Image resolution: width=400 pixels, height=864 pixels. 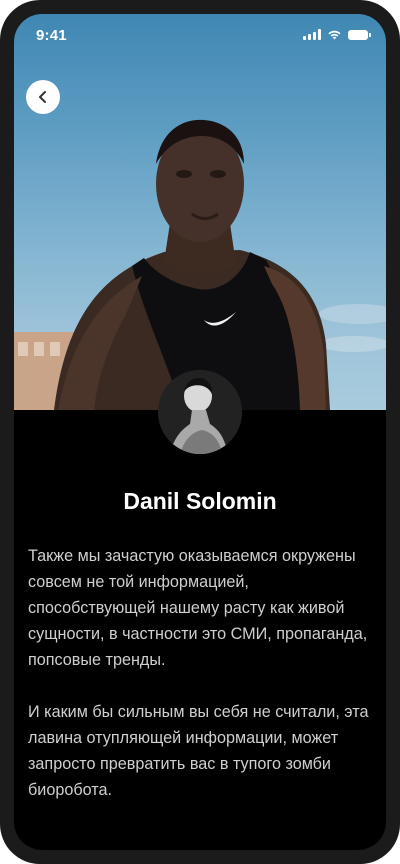 I want to click on signal-icon, so click(x=312, y=34).